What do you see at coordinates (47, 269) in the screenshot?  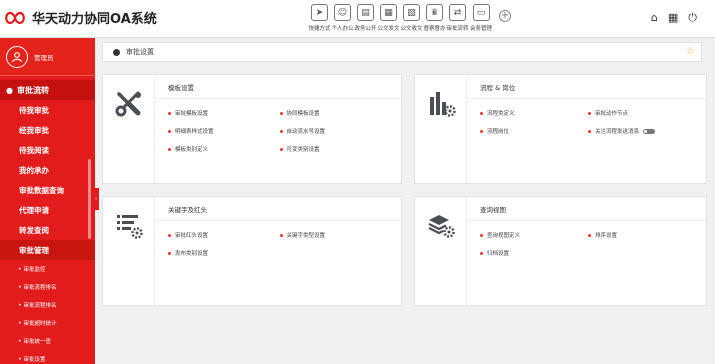 I see `sidebar-subitem-monitor: 审批监控` at bounding box center [47, 269].